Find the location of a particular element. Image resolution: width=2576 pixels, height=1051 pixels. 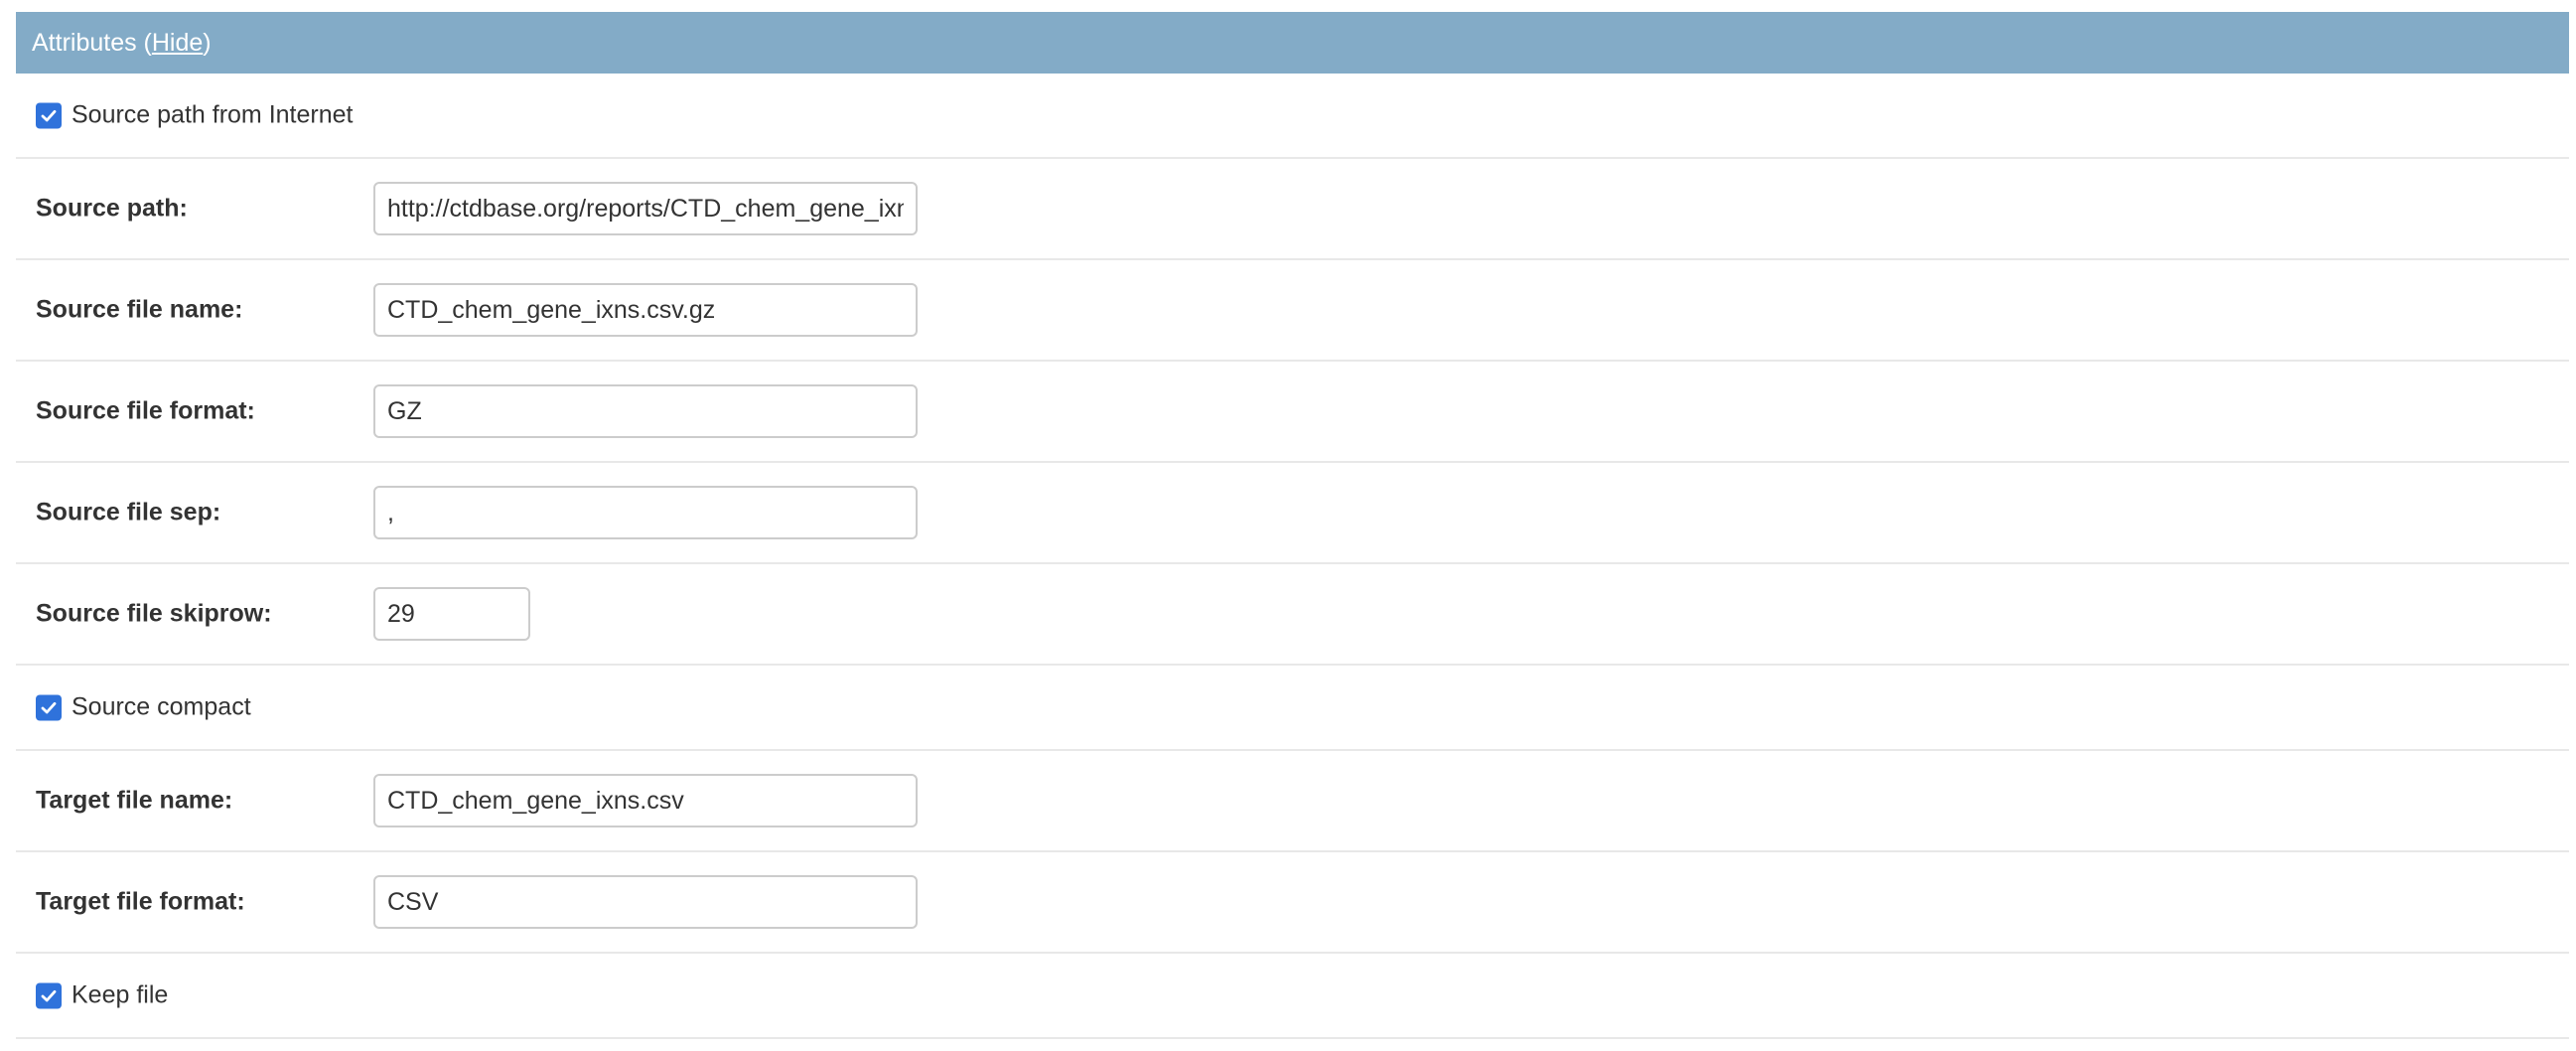

attributes-header: Attributes (Hide) is located at coordinates (1293, 43).